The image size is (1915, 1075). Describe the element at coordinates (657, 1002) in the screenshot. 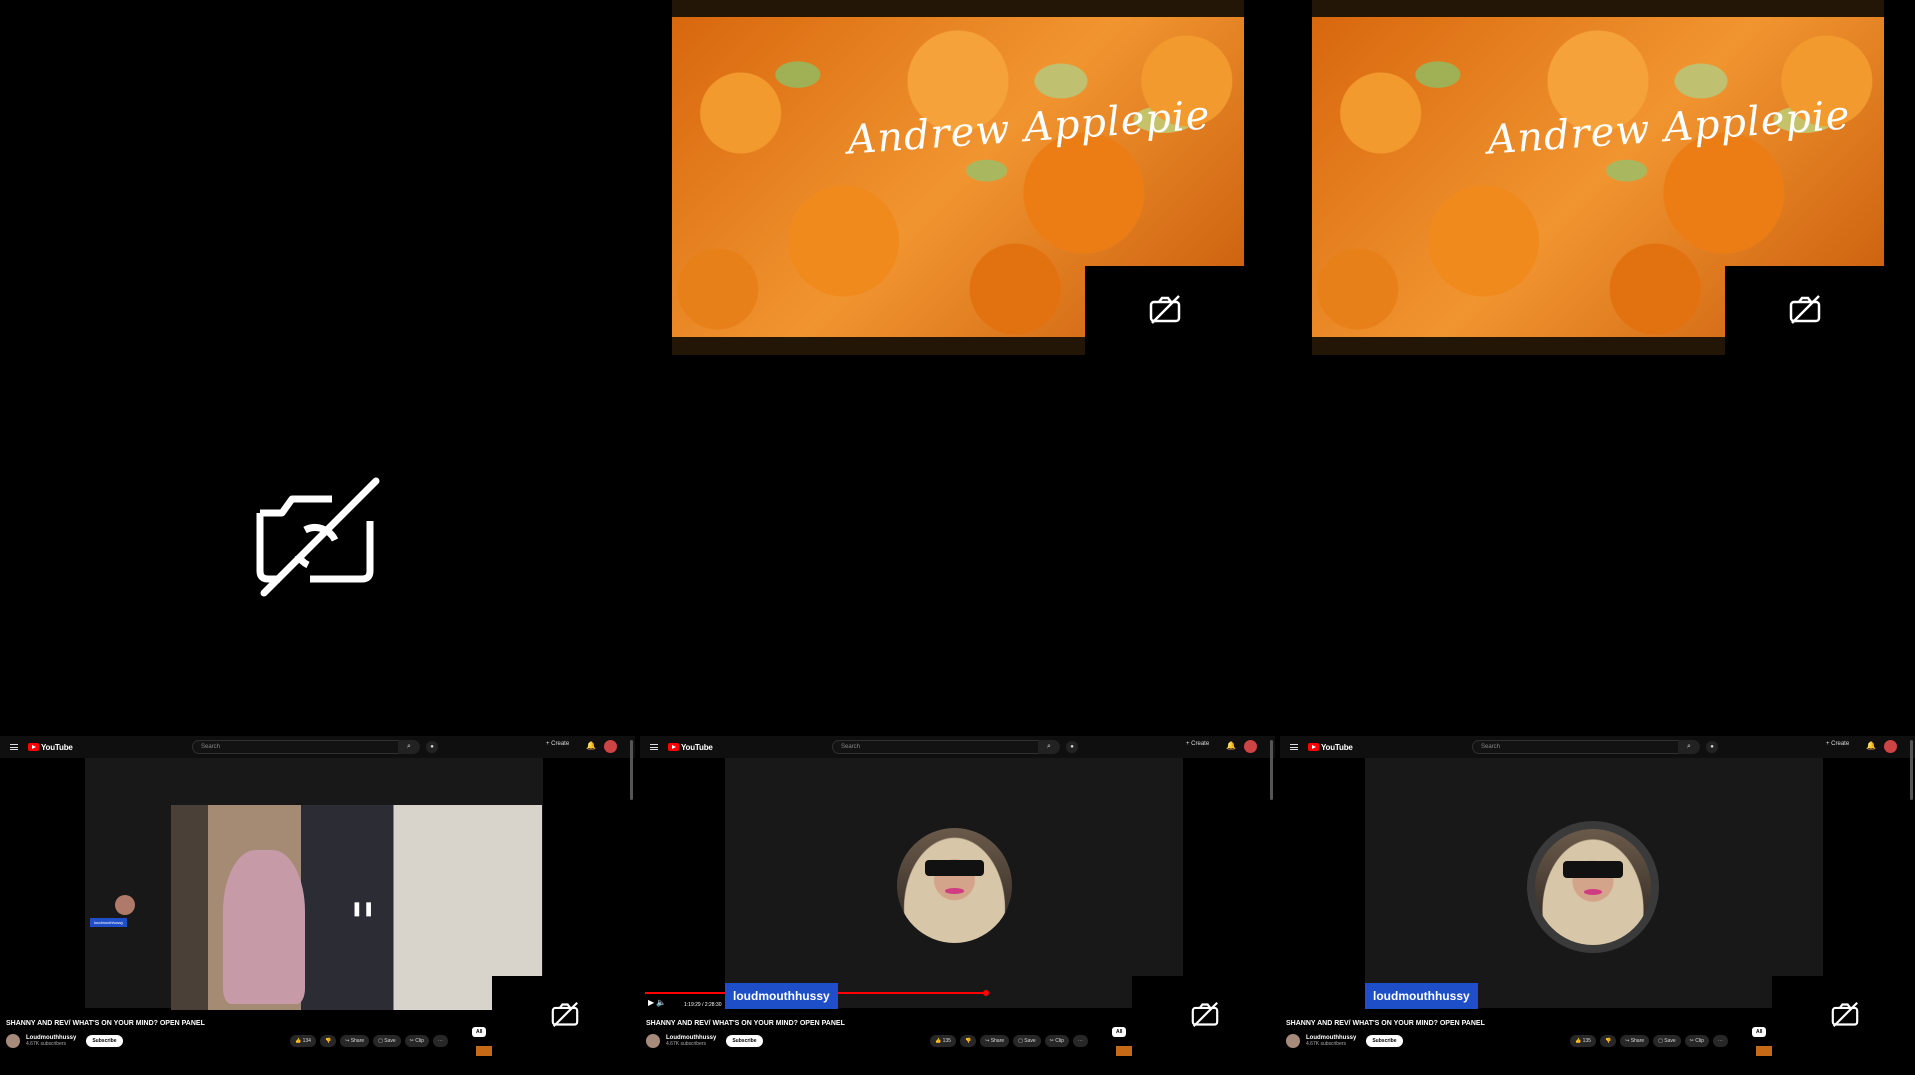

I see `play-icon: ▶ 🔈` at that location.